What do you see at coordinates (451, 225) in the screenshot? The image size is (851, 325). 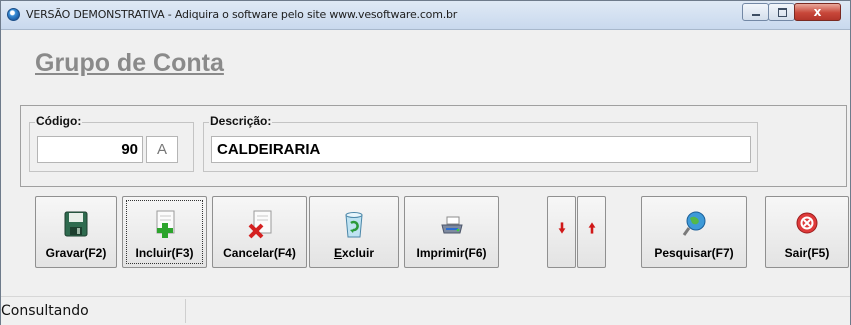 I see `printer-icon` at bounding box center [451, 225].